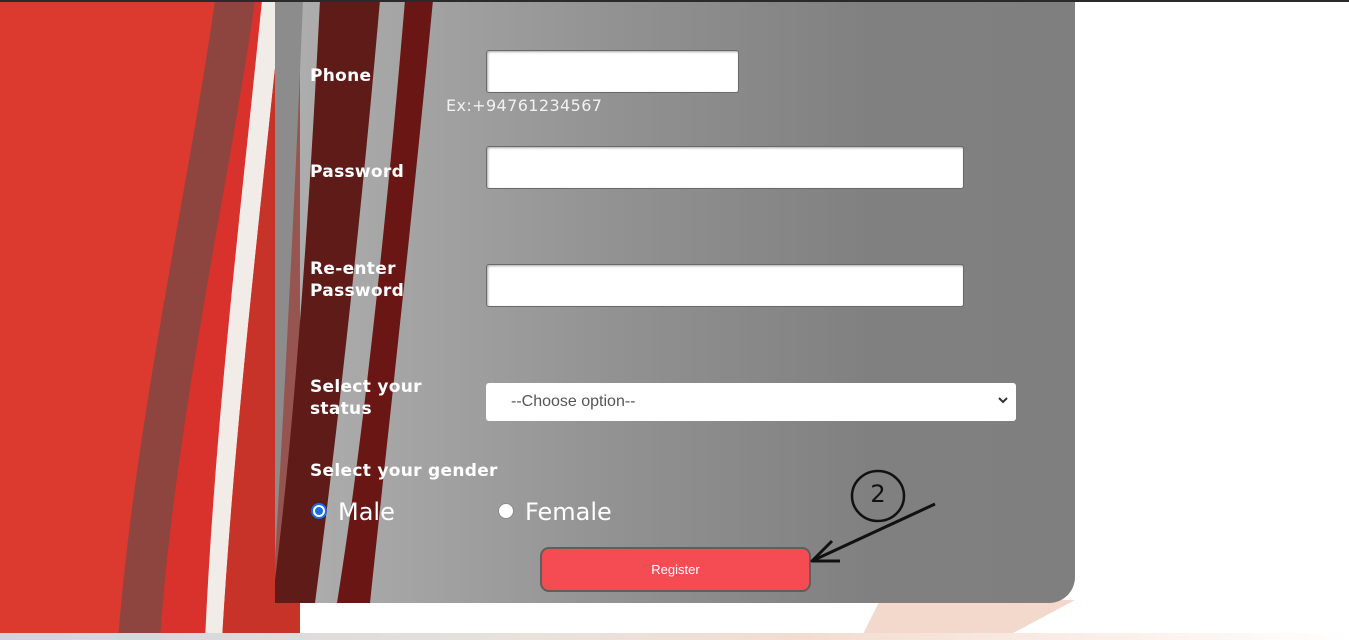 The height and width of the screenshot is (640, 1349). I want to click on annotation-number: 2, so click(878, 494).